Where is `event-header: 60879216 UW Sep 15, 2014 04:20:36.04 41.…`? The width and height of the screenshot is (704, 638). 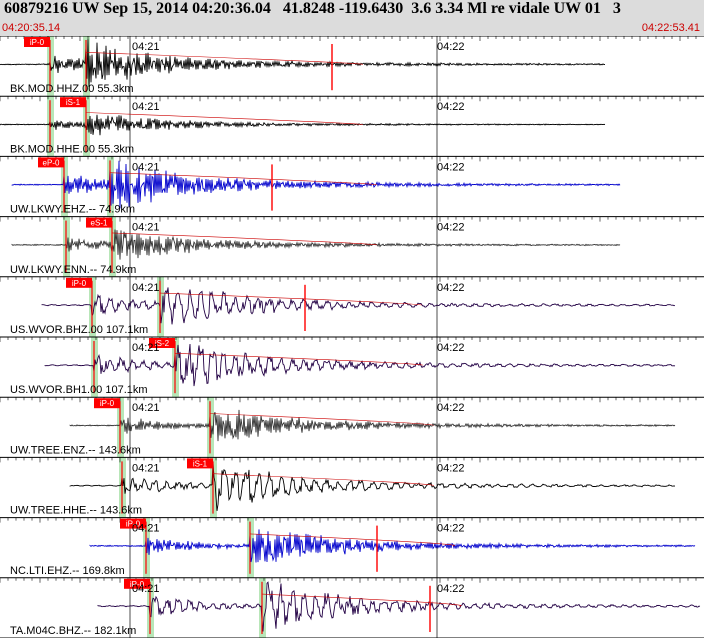 event-header: 60879216 UW Sep 15, 2014 04:20:36.04 41.… is located at coordinates (352, 18).